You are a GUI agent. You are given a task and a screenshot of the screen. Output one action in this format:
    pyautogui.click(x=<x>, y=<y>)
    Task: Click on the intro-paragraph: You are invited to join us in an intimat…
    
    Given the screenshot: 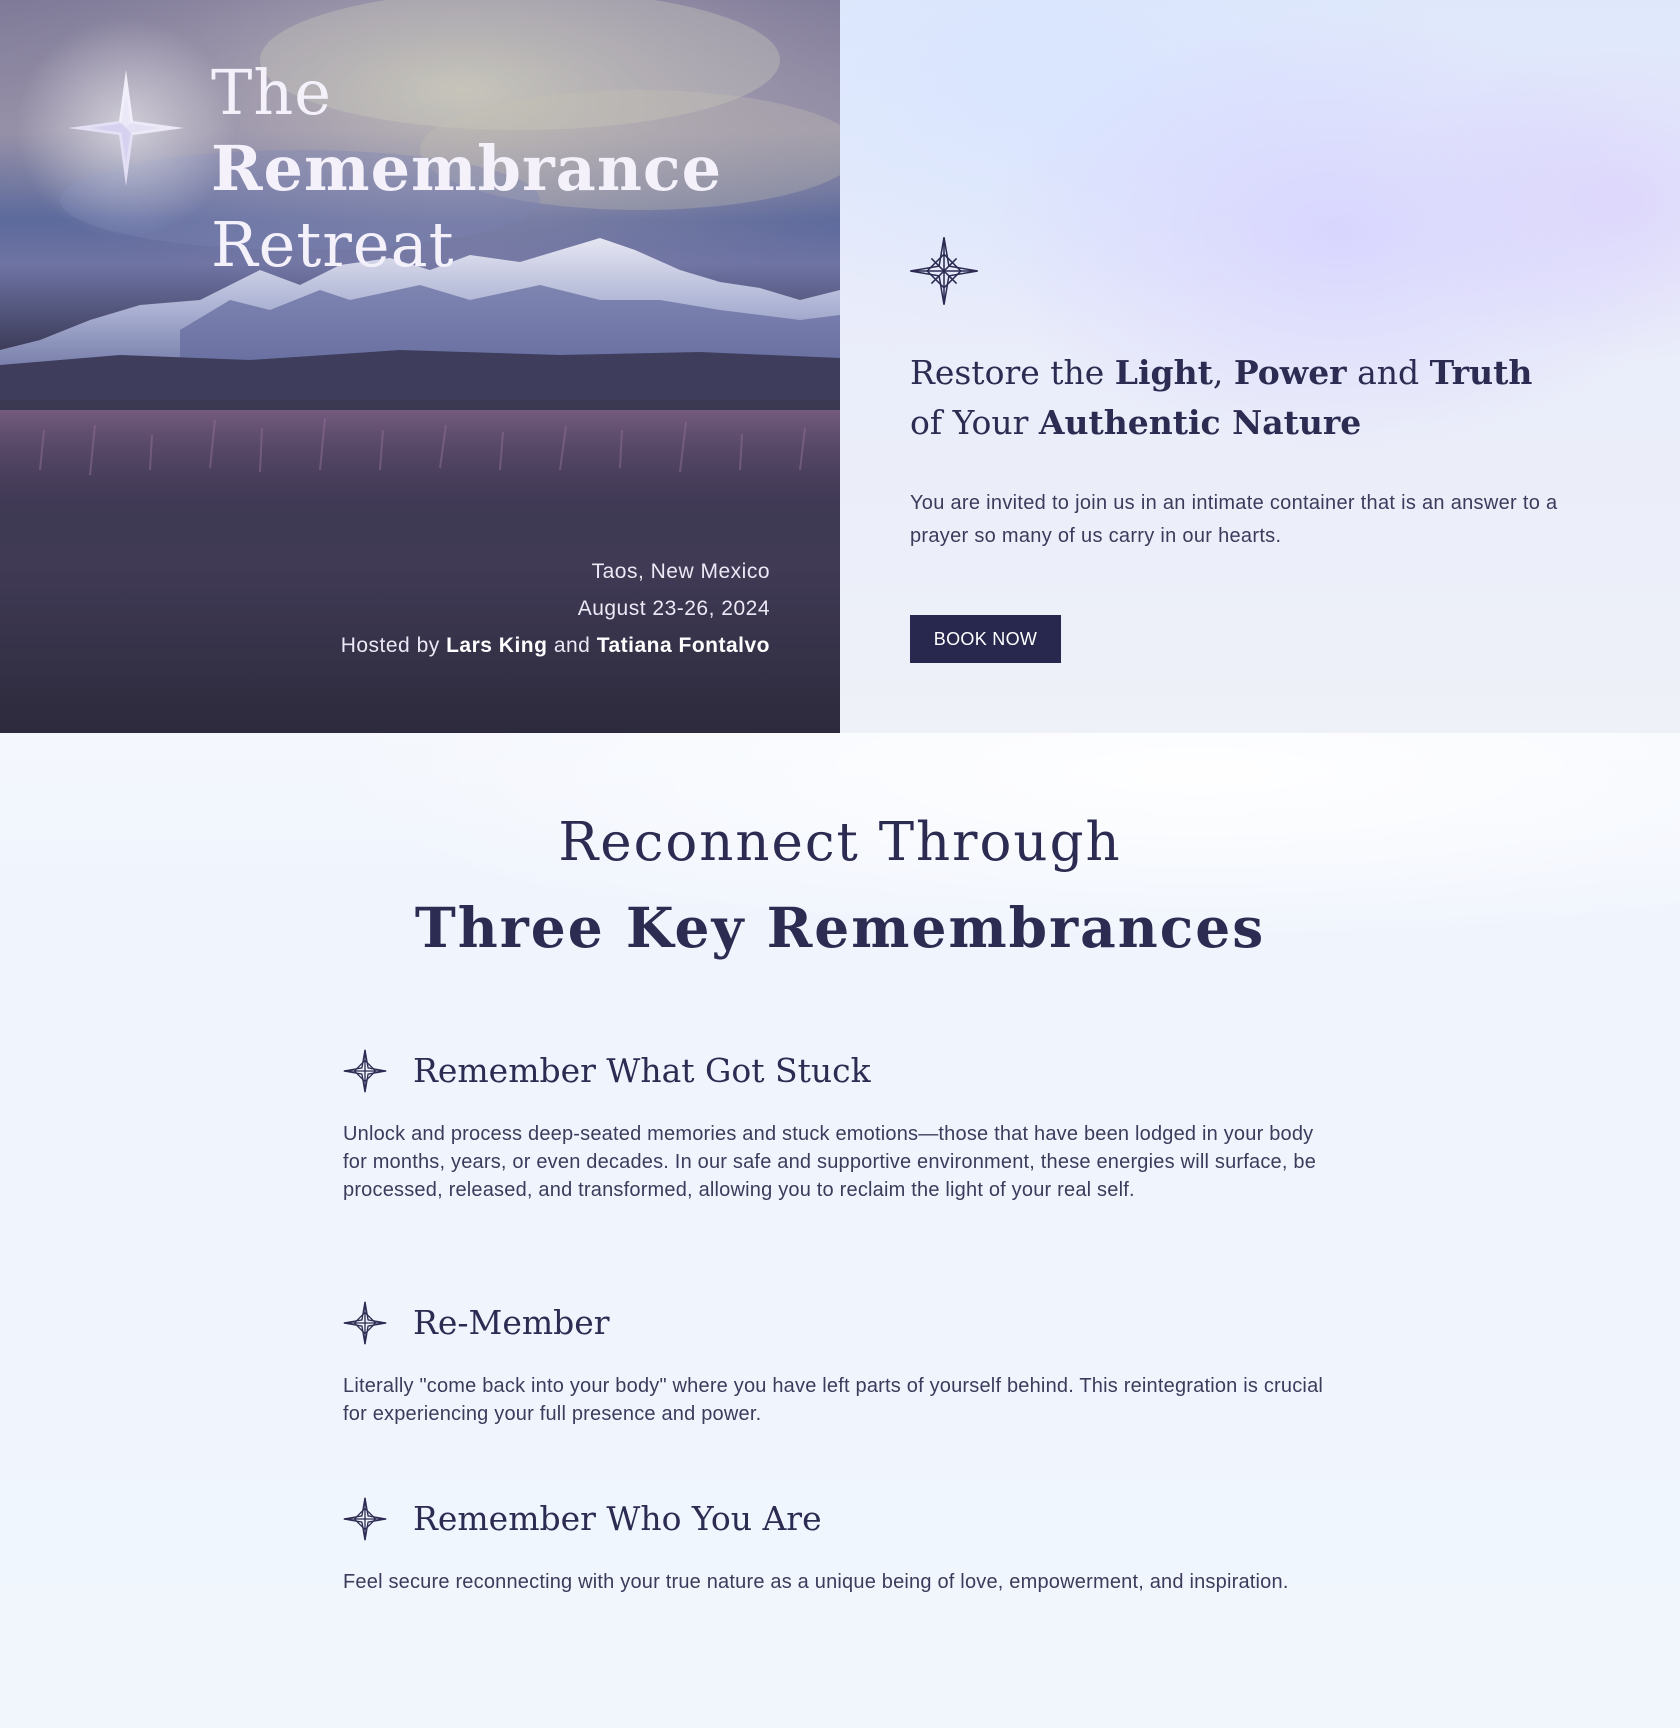 What is the action you would take?
    pyautogui.click(x=1234, y=519)
    